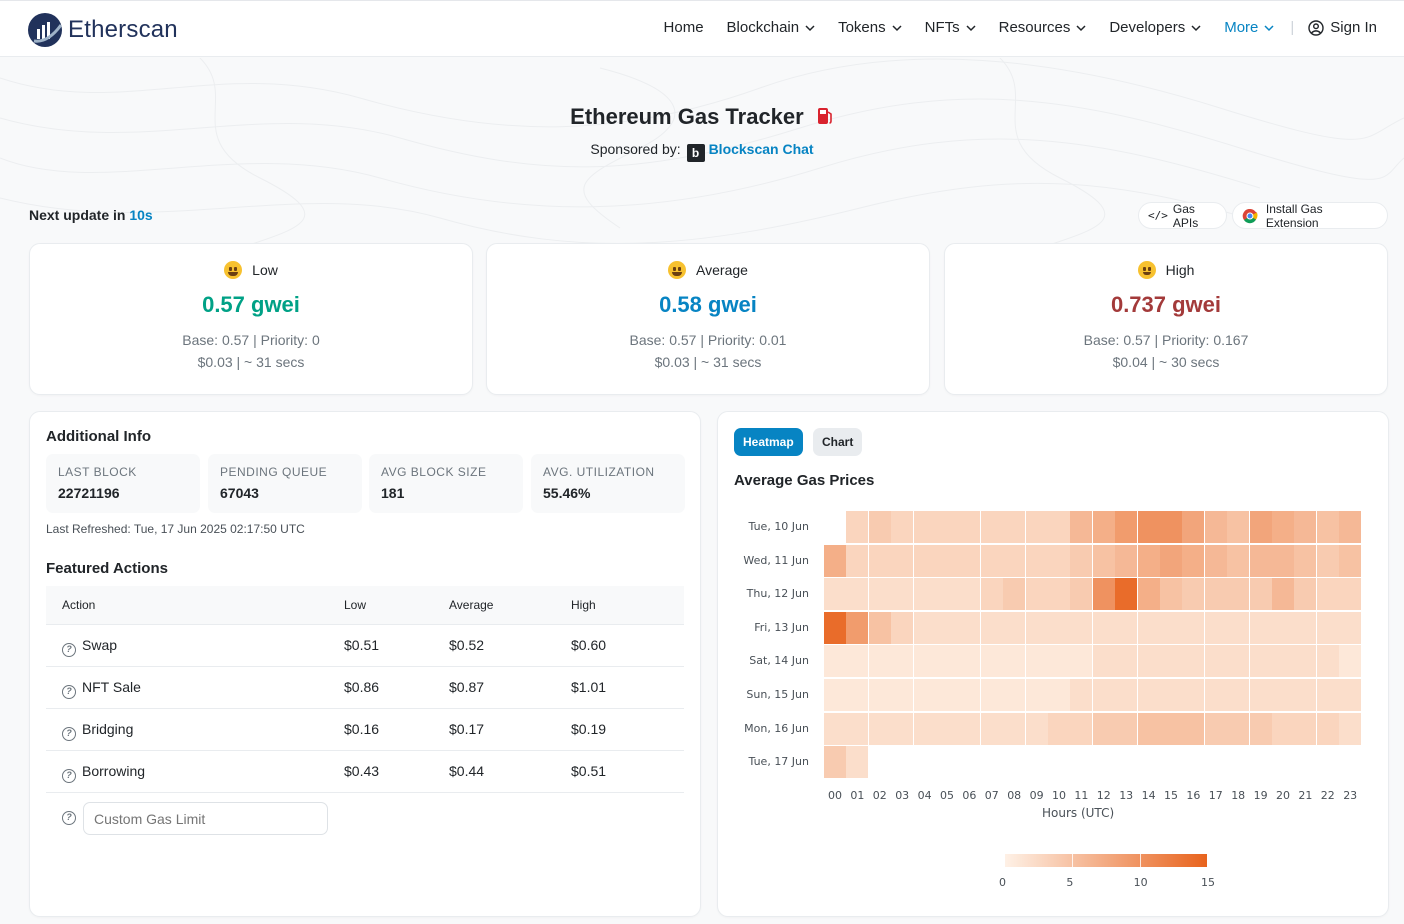  Describe the element at coordinates (761, 149) in the screenshot. I see `sponsor-link: Blockscan Chat` at that location.